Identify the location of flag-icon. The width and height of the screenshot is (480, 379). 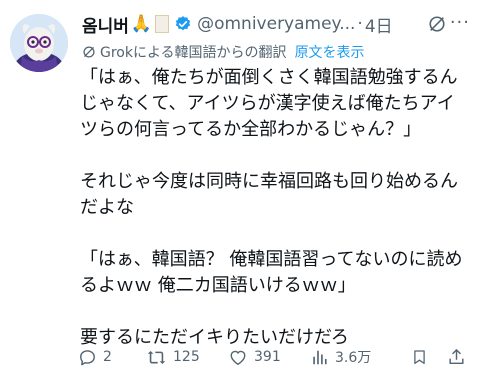
(162, 24).